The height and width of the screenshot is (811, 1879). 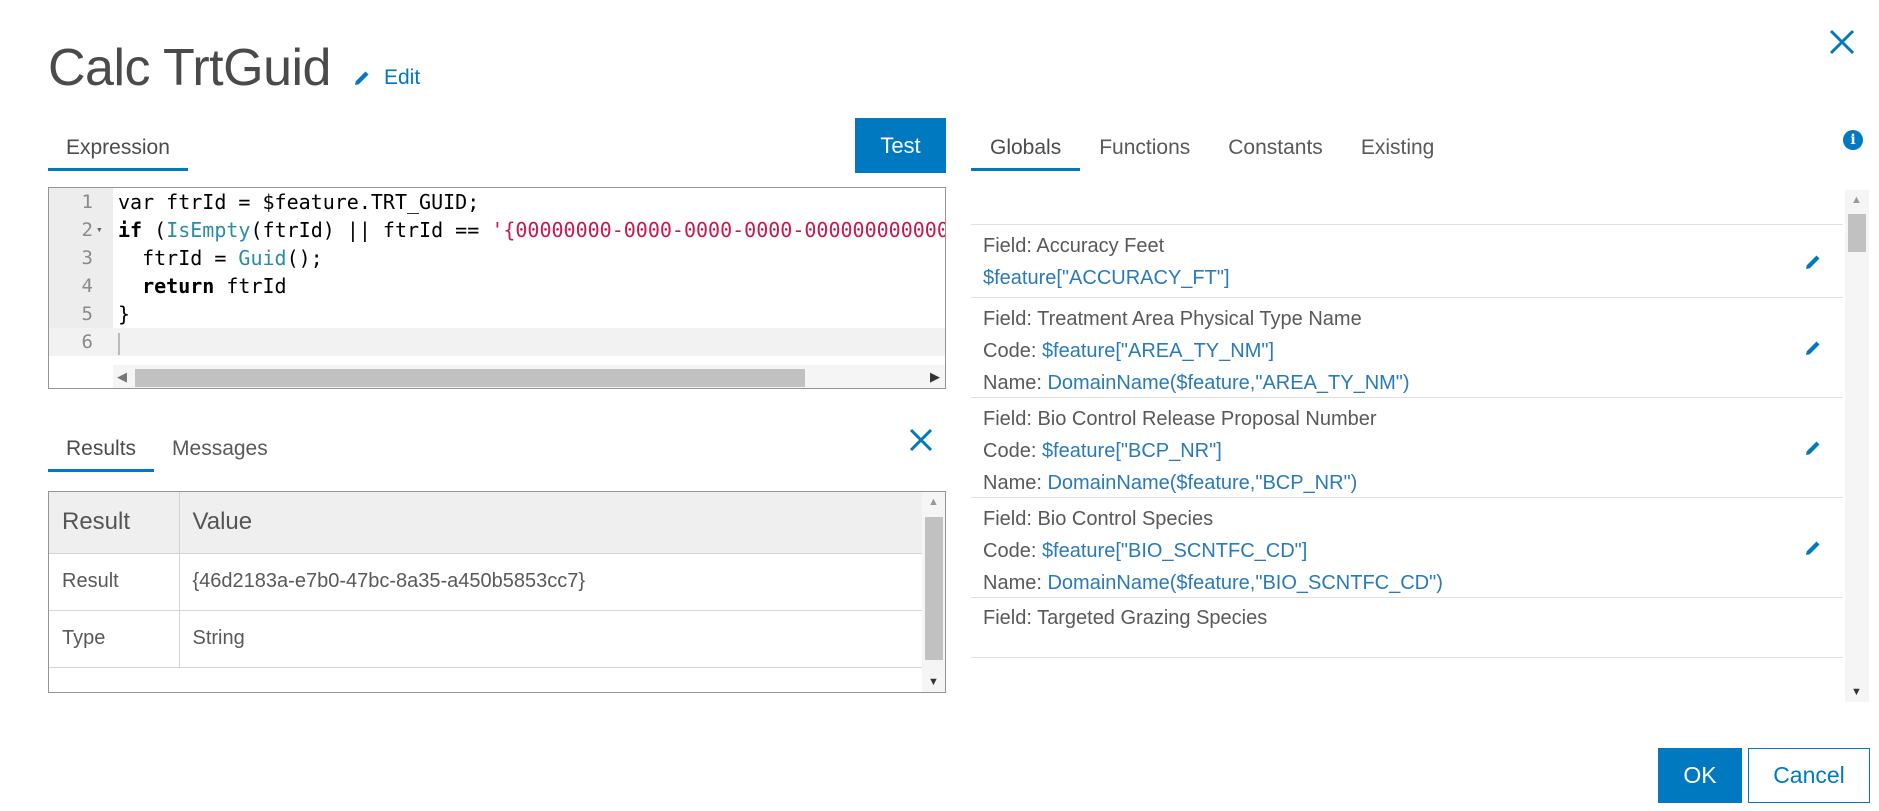 I want to click on field-expression-line: Code: $feature["BIO_SCNTFC_CD"], so click(x=1413, y=551).